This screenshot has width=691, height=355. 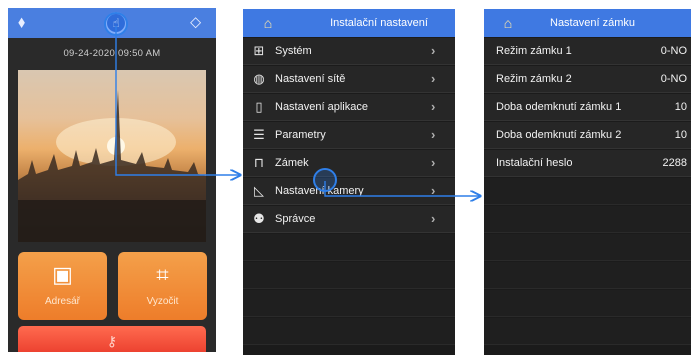 I want to click on lock-title: Nastavení zámku, so click(x=592, y=23).